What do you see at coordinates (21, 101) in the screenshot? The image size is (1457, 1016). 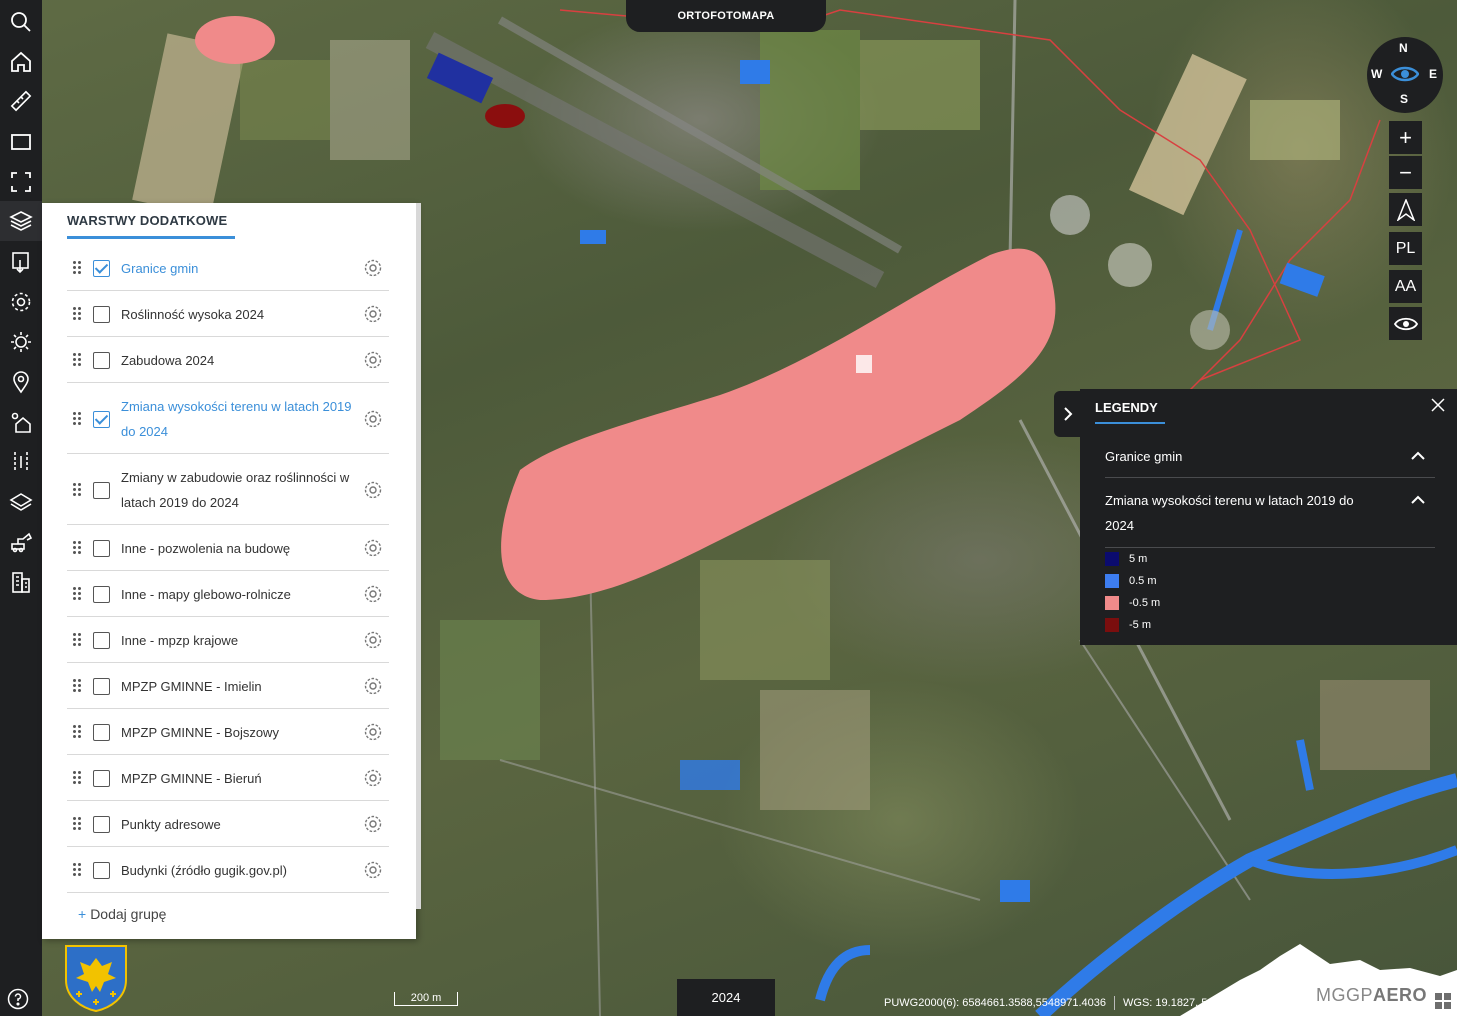 I see `ruler-icon` at bounding box center [21, 101].